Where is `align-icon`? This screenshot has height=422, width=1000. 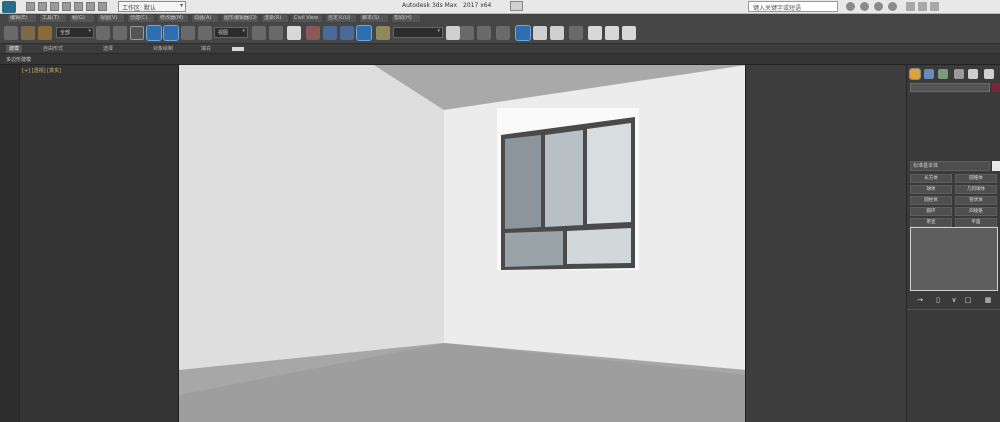 align-icon is located at coordinates (467, 33).